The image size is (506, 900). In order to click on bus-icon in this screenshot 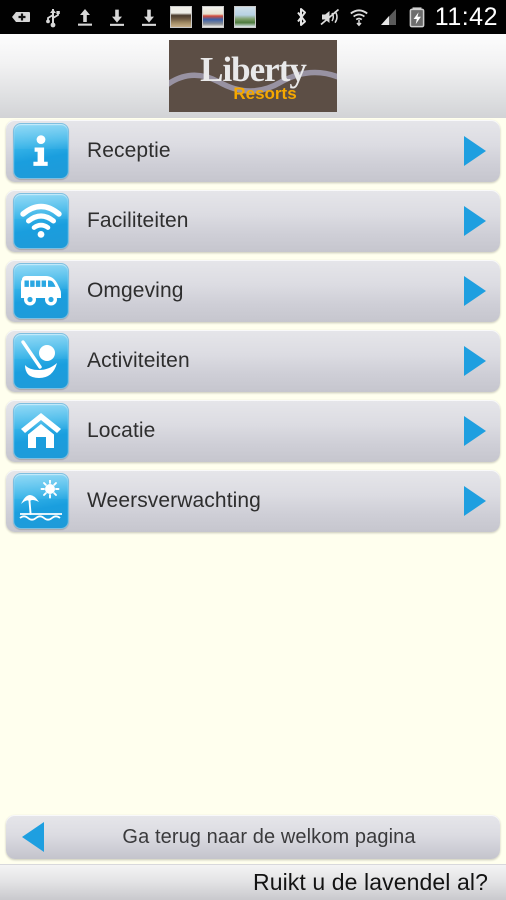, I will do `click(41, 291)`.